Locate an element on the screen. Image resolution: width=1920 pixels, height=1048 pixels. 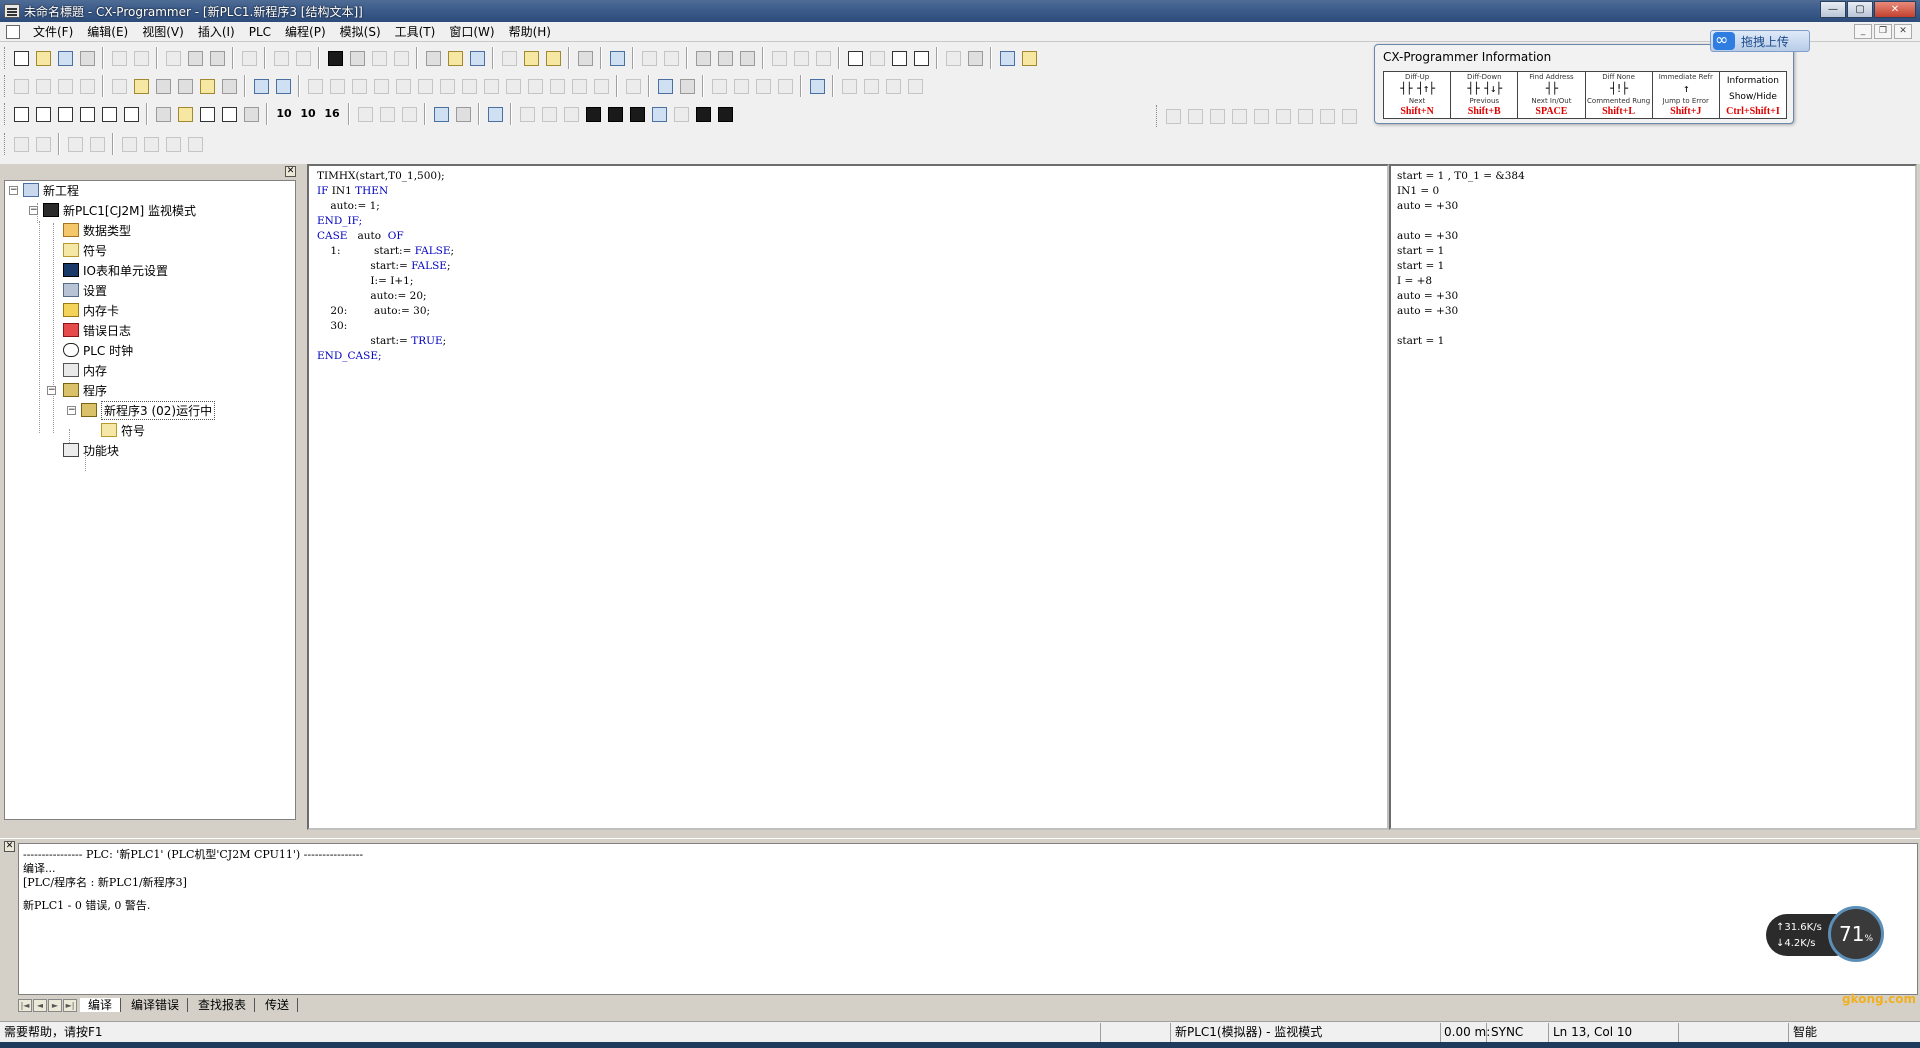
online-toggle-icon is located at coordinates (441, 114).